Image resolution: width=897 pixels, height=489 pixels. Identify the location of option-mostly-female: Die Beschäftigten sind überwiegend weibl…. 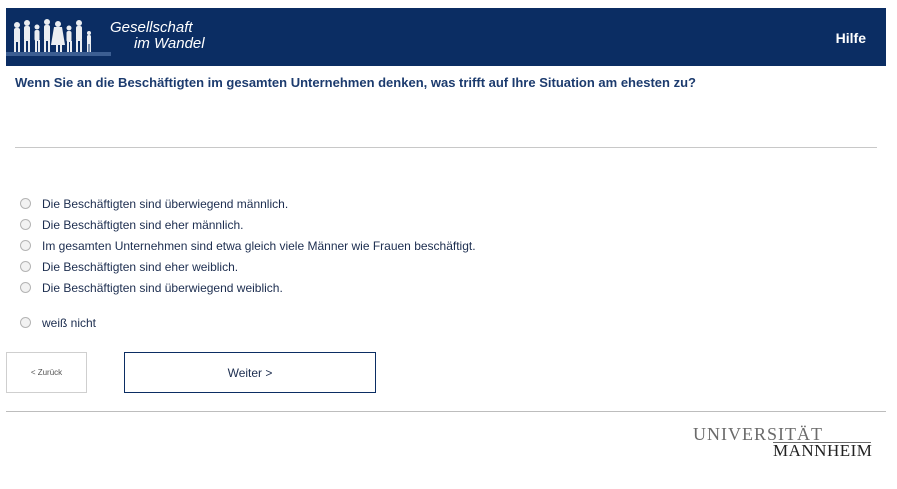
(247, 287).